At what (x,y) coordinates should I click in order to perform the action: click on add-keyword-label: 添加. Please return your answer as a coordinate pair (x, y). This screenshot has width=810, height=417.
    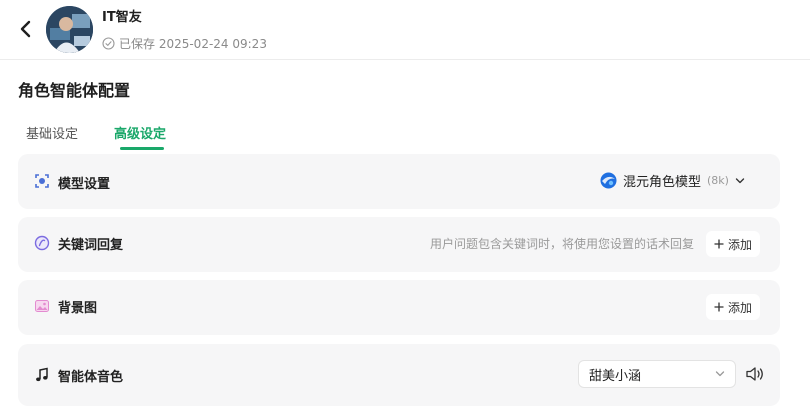
    Looking at the image, I should click on (740, 244).